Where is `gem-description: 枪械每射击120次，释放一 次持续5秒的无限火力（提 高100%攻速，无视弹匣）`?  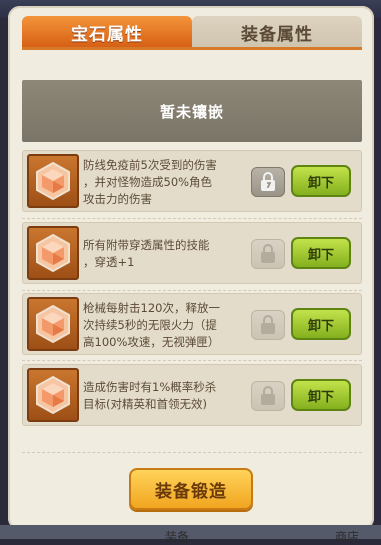 gem-description: 枪械每射击120次，释放一 次持续5秒的无限火力（提 高100%攻速，无视弹匣） is located at coordinates (174, 325).